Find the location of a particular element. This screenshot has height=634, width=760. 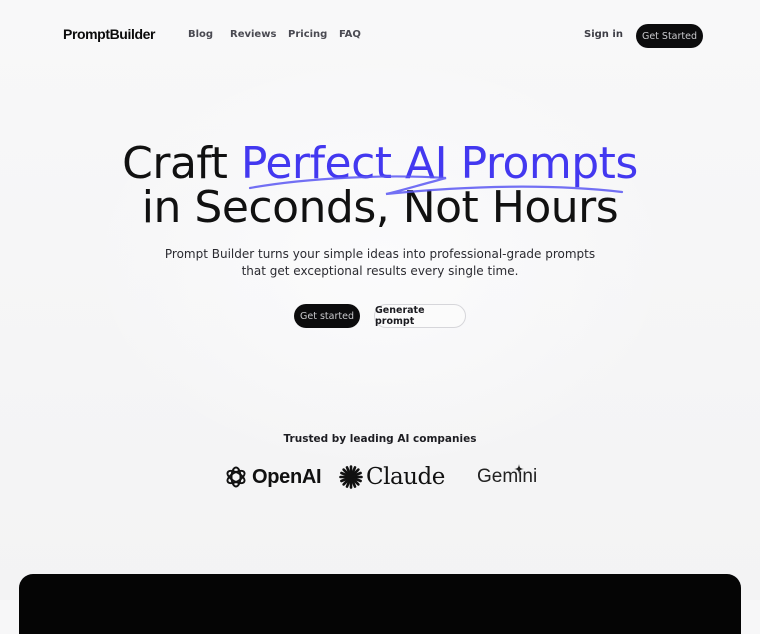

brand-name-gemini: Gemini is located at coordinates (507, 476).